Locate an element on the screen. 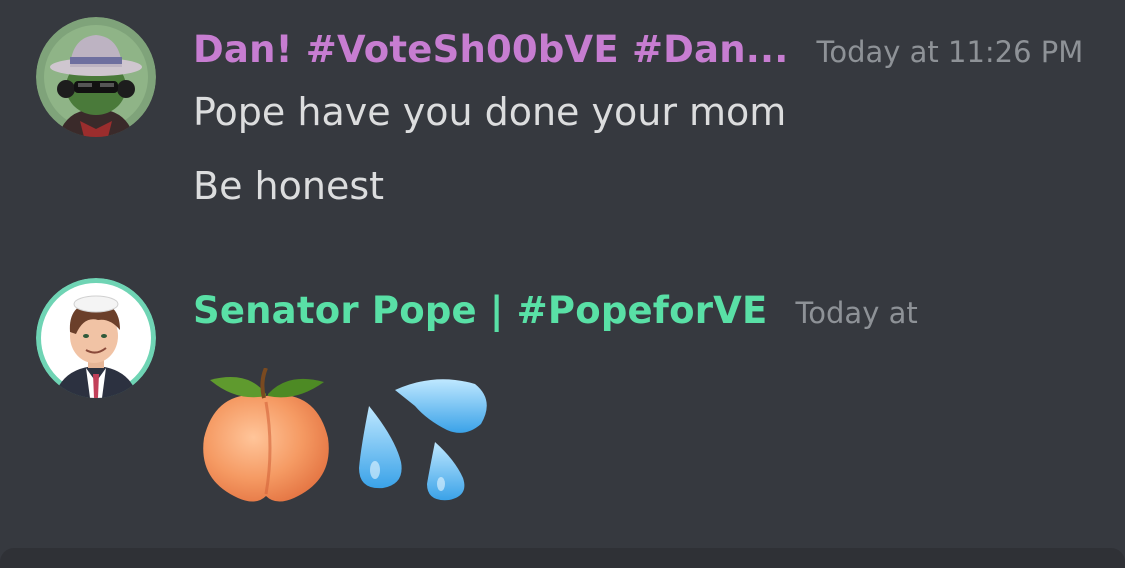 This screenshot has width=1125, height=568. username: Senator Pope | #PopeforVE is located at coordinates (480, 310).